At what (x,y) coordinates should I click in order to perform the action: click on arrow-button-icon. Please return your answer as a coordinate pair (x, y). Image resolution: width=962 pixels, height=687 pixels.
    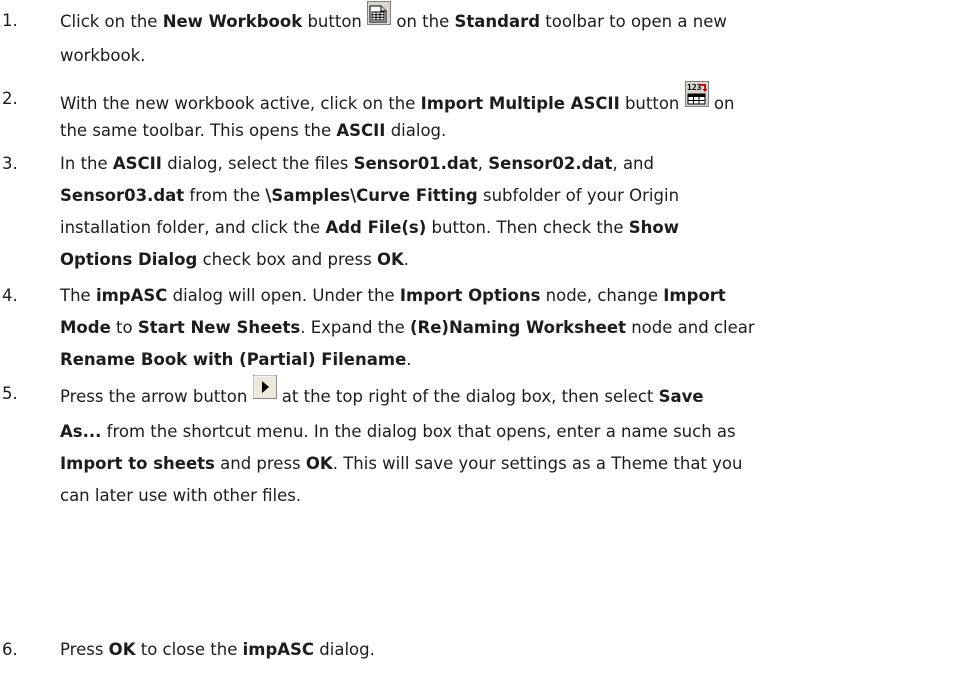
    Looking at the image, I should click on (264, 394).